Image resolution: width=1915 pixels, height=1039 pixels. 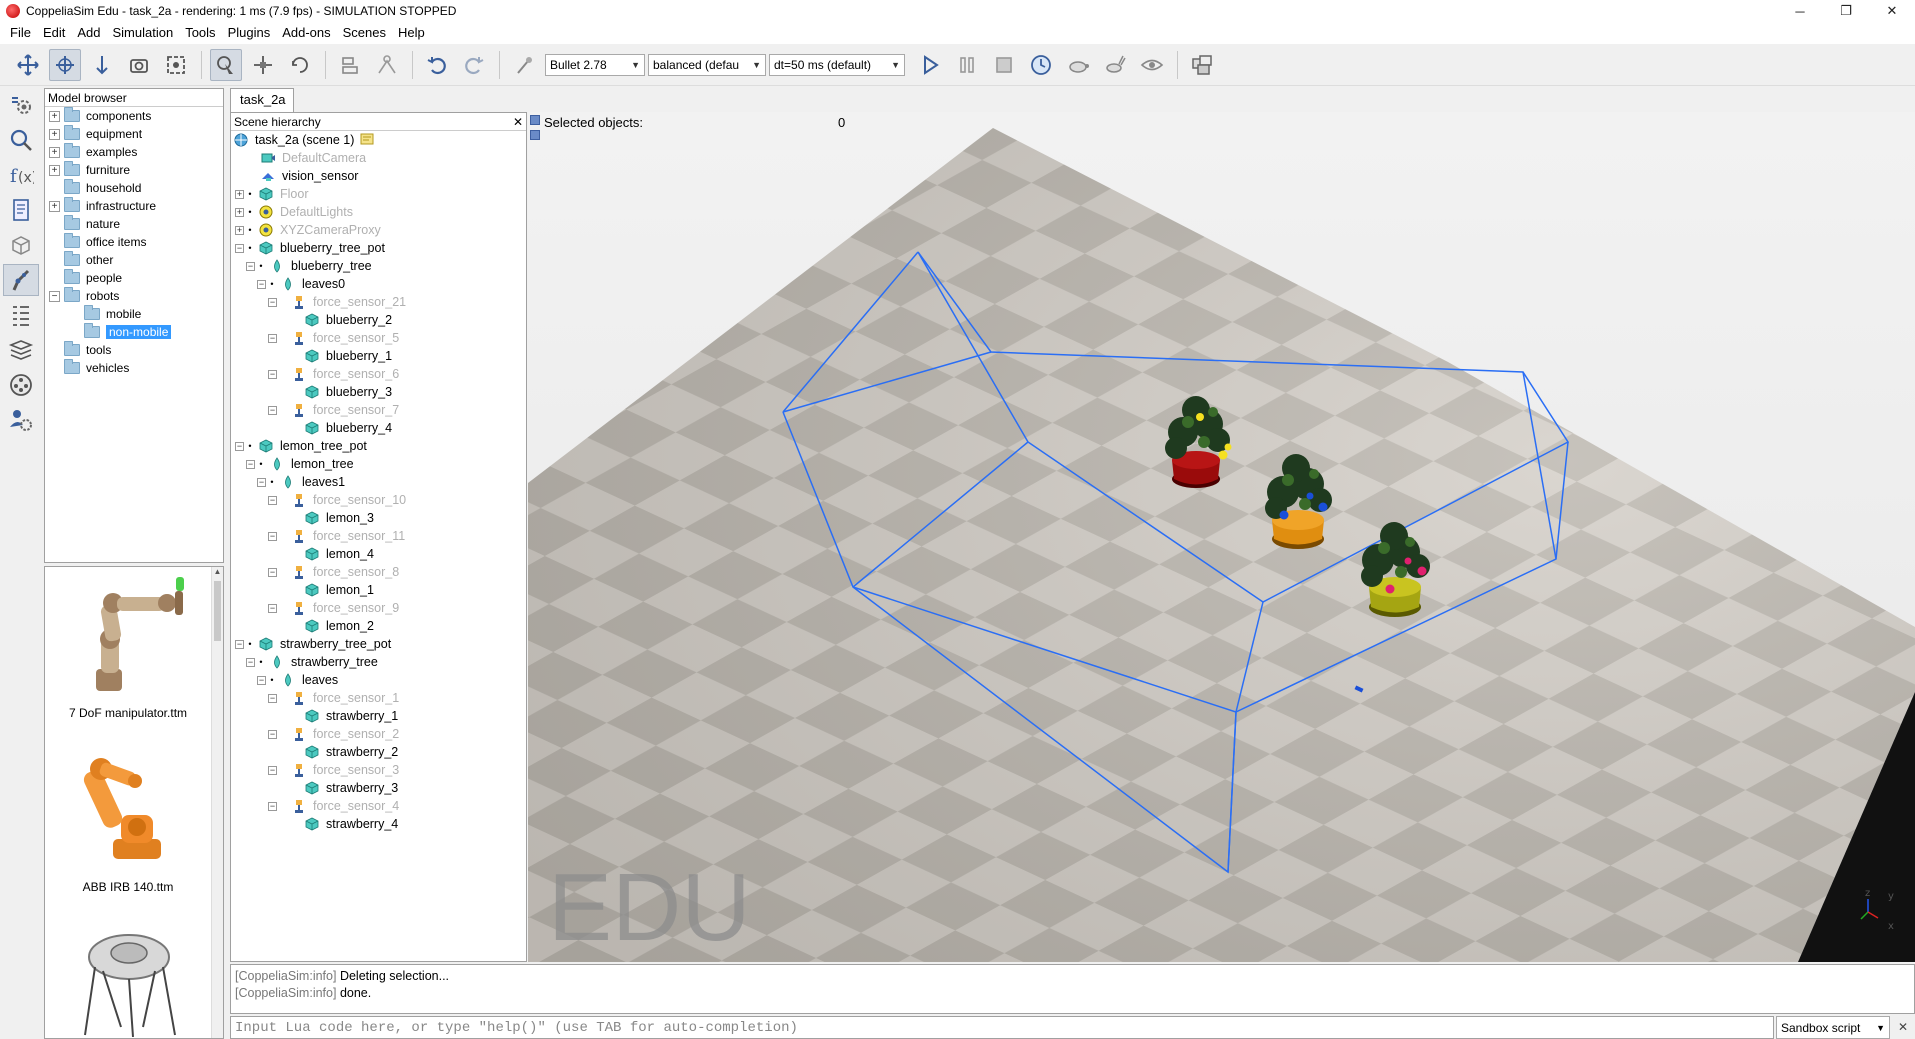 What do you see at coordinates (474, 65) in the screenshot?
I see `redo-button` at bounding box center [474, 65].